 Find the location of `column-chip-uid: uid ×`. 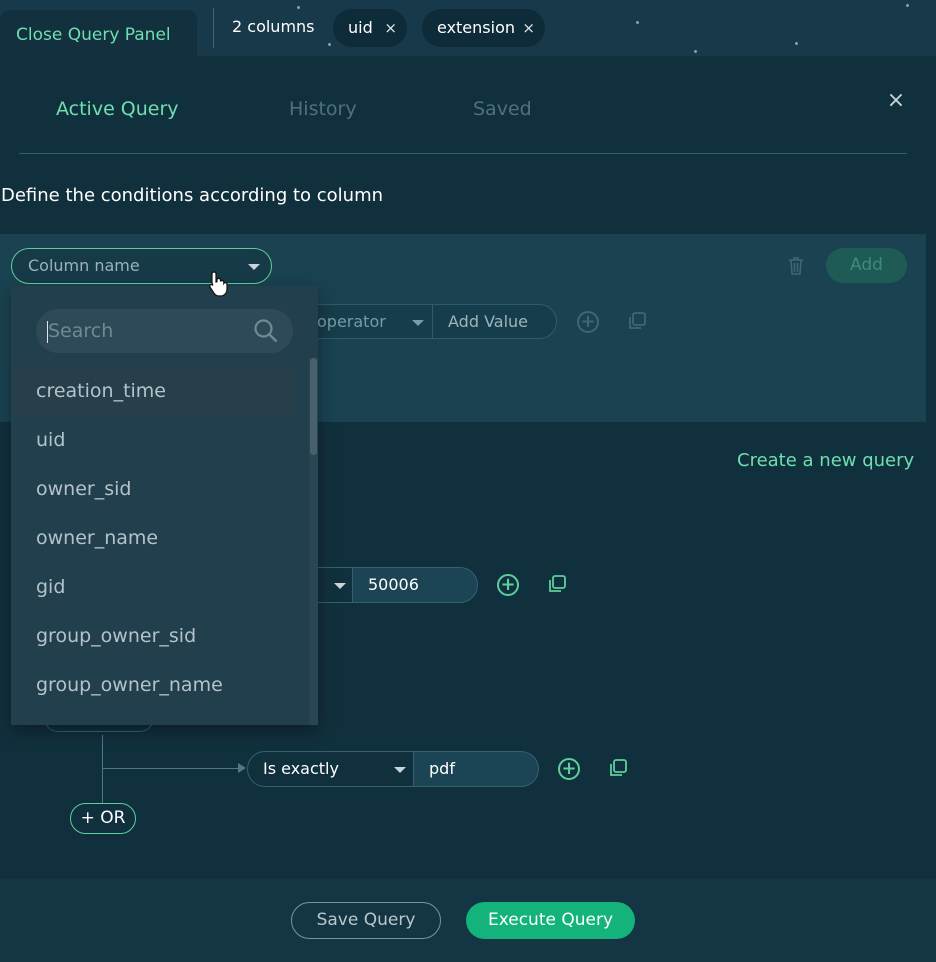

column-chip-uid: uid × is located at coordinates (370, 28).